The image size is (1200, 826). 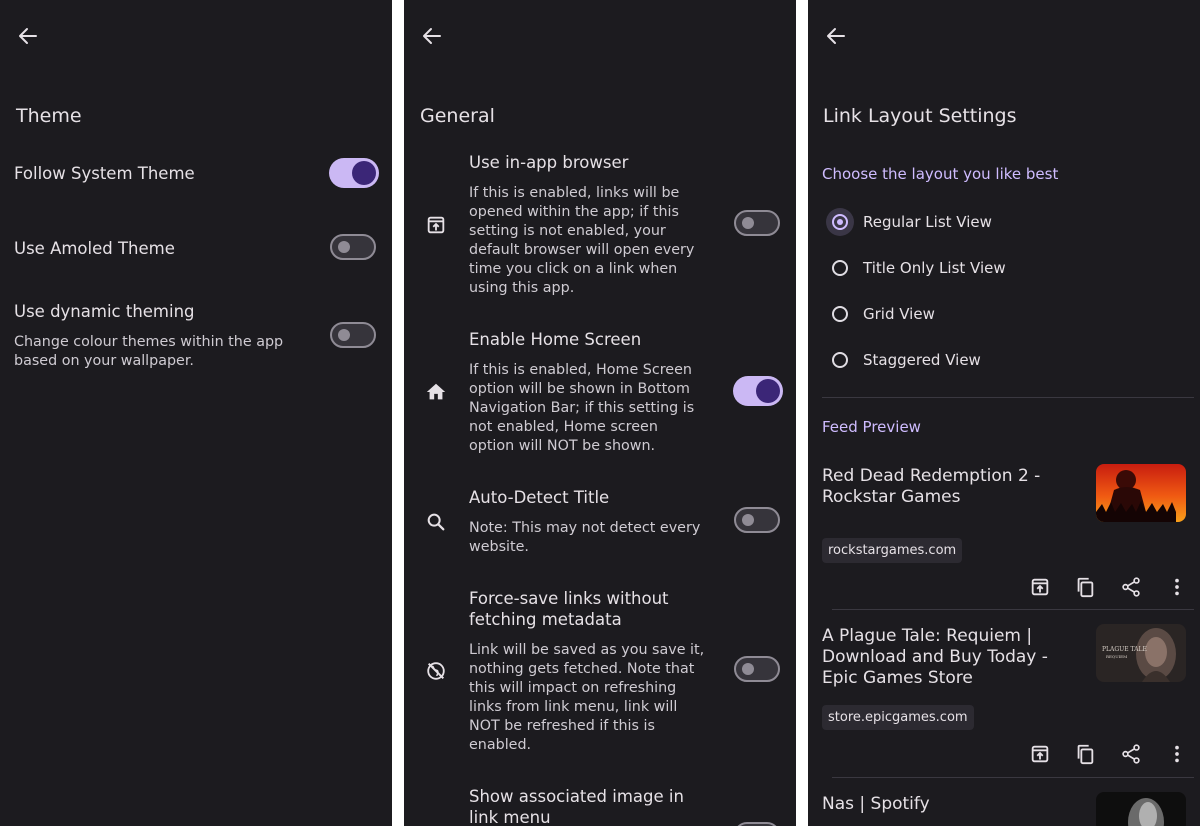 What do you see at coordinates (757, 669) in the screenshot?
I see `force-save-toggle` at bounding box center [757, 669].